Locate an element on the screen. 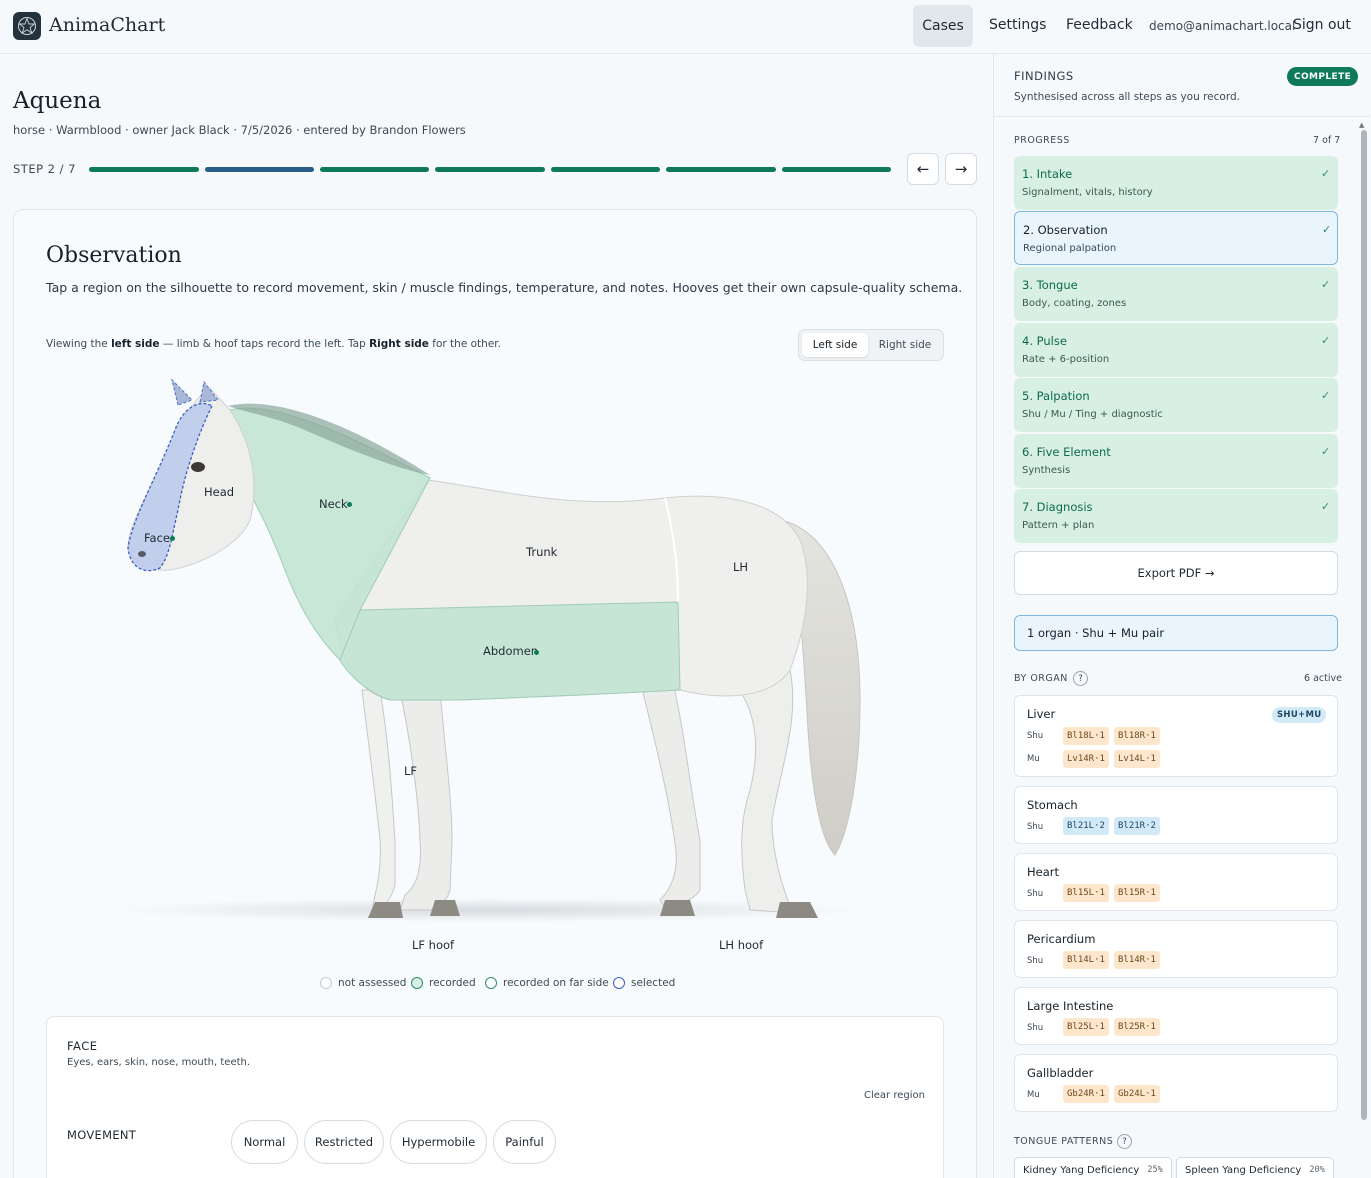 This screenshot has height=1178, width=1371. organ-card-stomach: Stomach Shu is located at coordinates (1176, 815).